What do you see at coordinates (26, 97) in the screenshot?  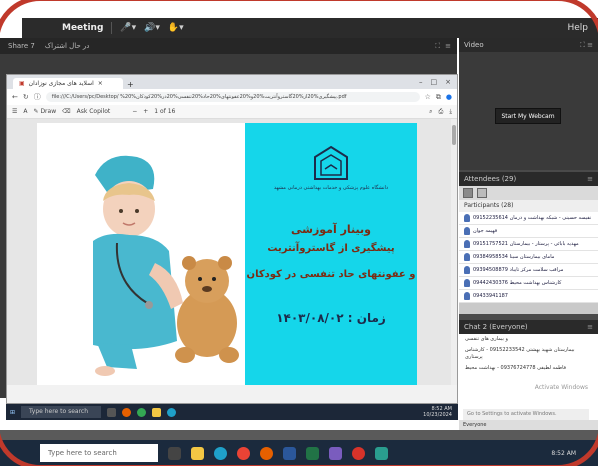 I see `refresh-icon: ↻` at bounding box center [26, 97].